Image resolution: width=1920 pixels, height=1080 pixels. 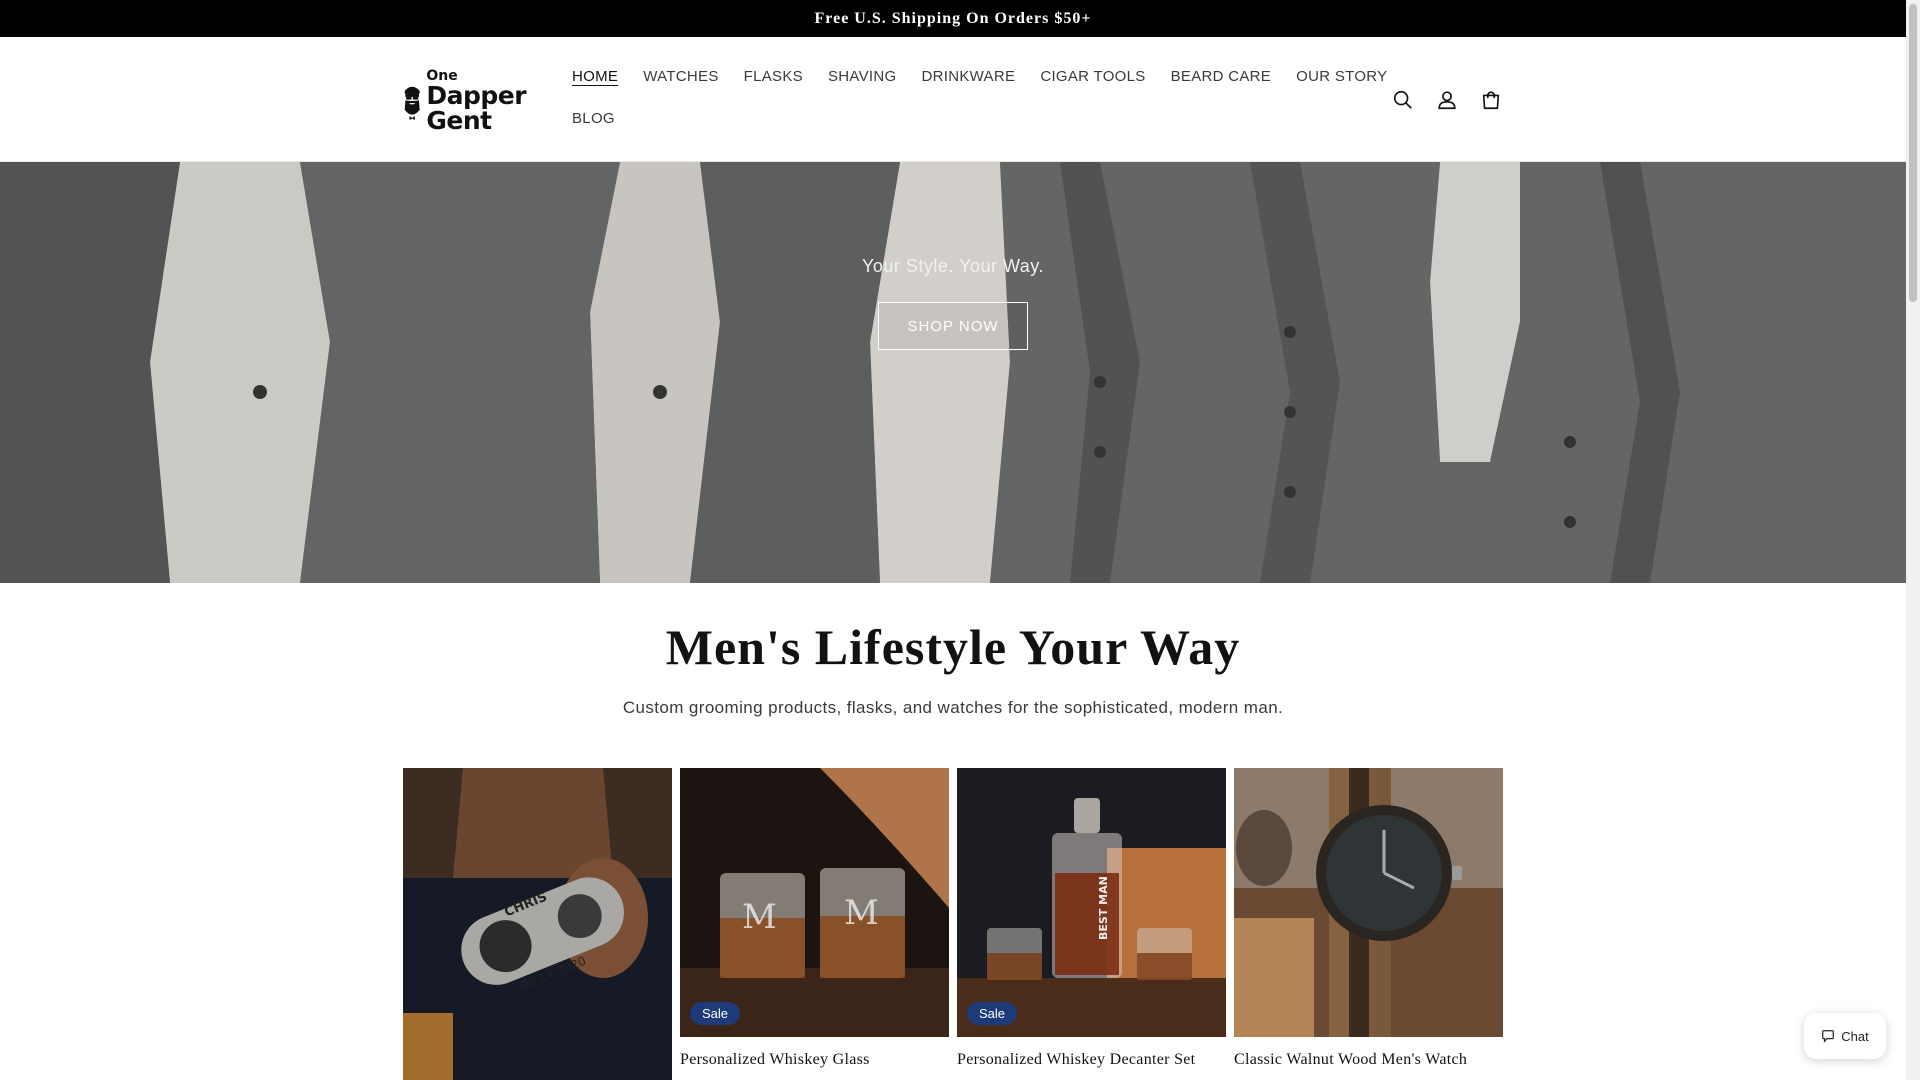 I want to click on account-icon, so click(x=1447, y=100).